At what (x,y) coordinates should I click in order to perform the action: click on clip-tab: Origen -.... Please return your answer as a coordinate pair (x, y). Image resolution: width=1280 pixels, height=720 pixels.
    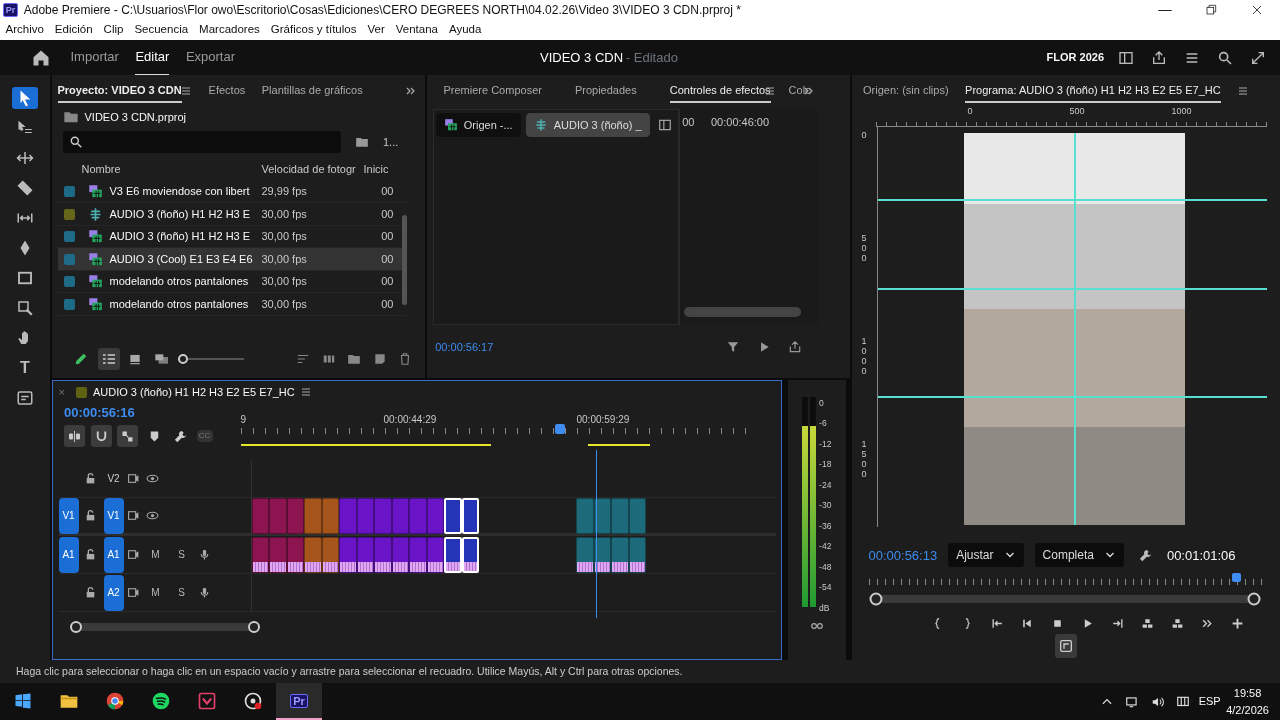
    Looking at the image, I should click on (478, 124).